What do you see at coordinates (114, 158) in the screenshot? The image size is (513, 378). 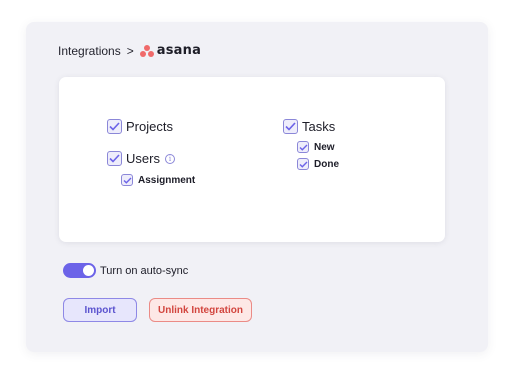 I see `users-checkbox` at bounding box center [114, 158].